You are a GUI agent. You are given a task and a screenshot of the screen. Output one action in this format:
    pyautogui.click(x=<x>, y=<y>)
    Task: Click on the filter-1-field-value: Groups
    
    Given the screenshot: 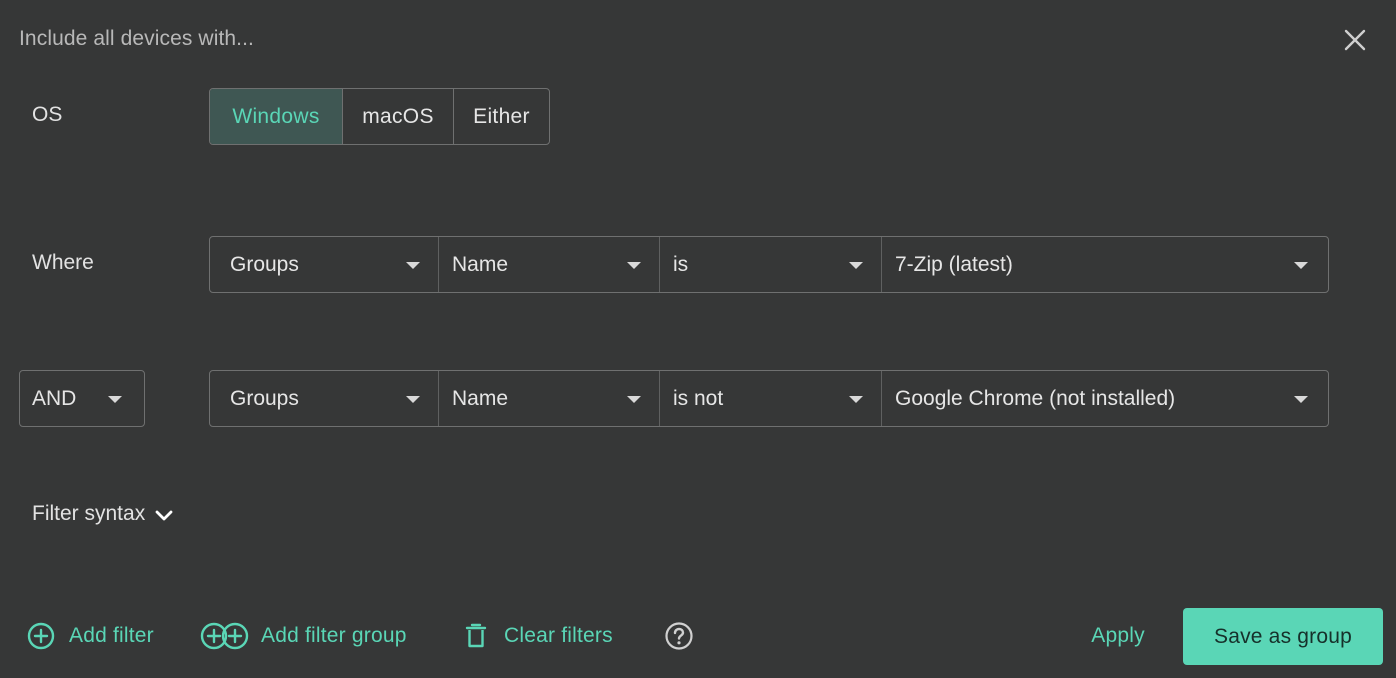 What is the action you would take?
    pyautogui.click(x=264, y=264)
    